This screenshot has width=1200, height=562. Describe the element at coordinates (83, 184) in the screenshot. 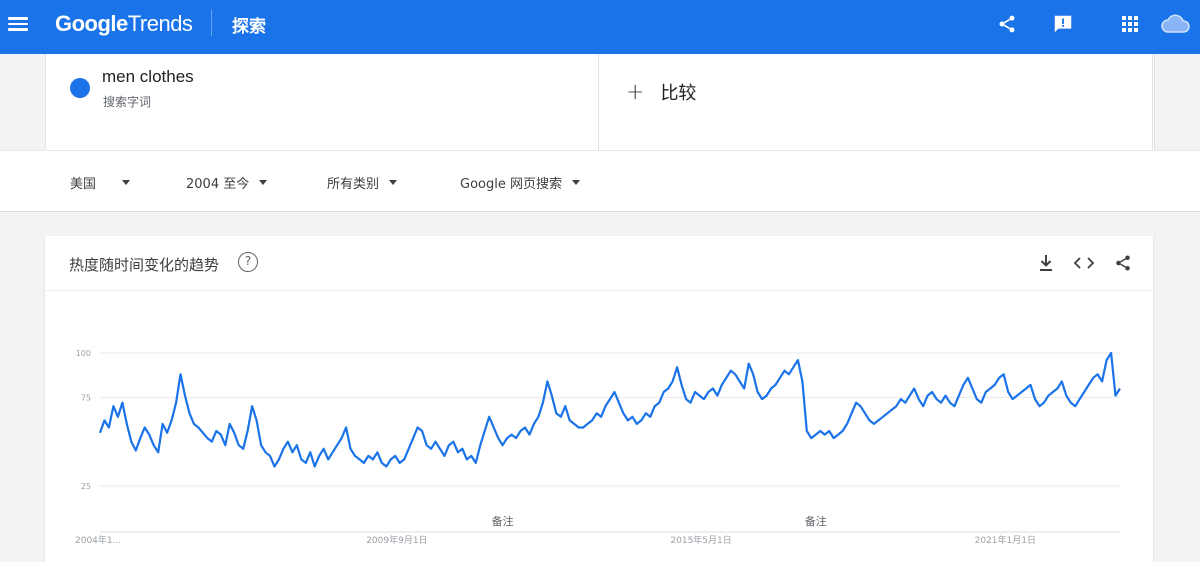

I see `filter-region-label: 美国` at that location.